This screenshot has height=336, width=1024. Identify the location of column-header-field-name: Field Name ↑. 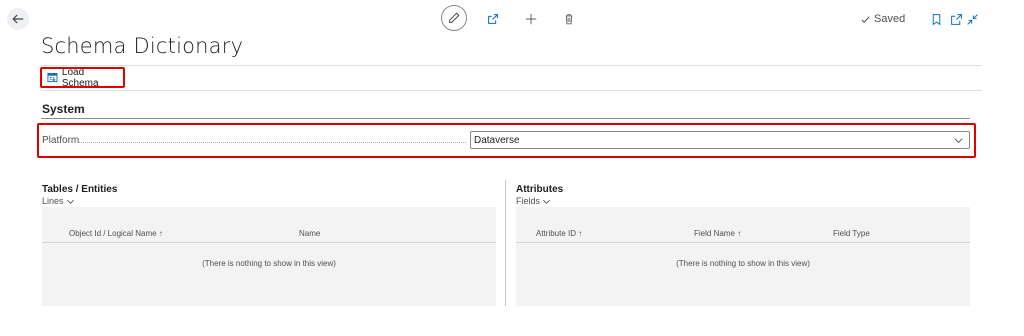
(717, 233).